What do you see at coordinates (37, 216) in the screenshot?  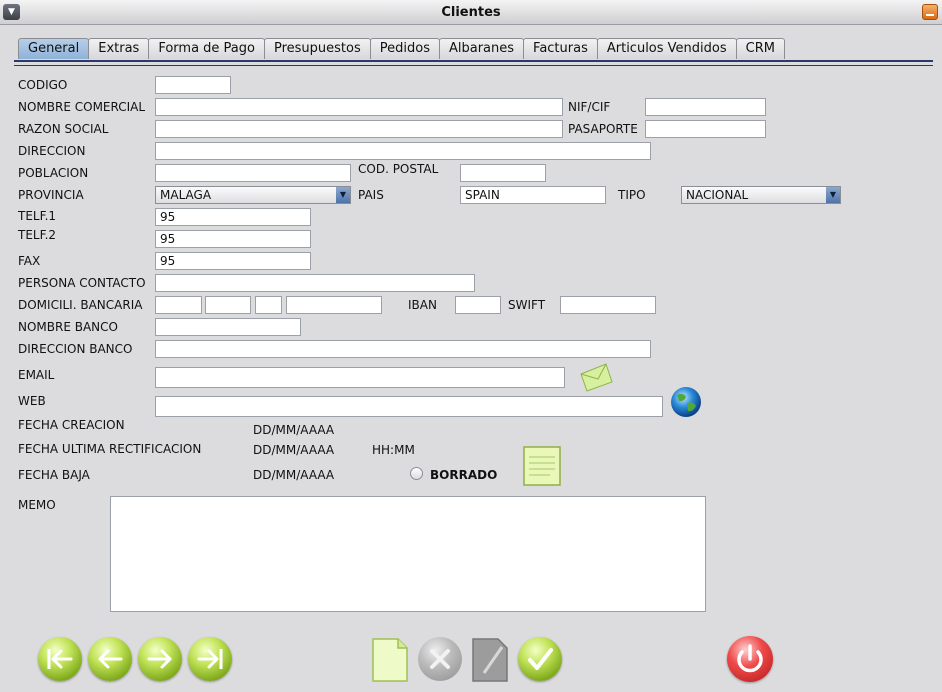 I see `telf1-label: TELF.1` at bounding box center [37, 216].